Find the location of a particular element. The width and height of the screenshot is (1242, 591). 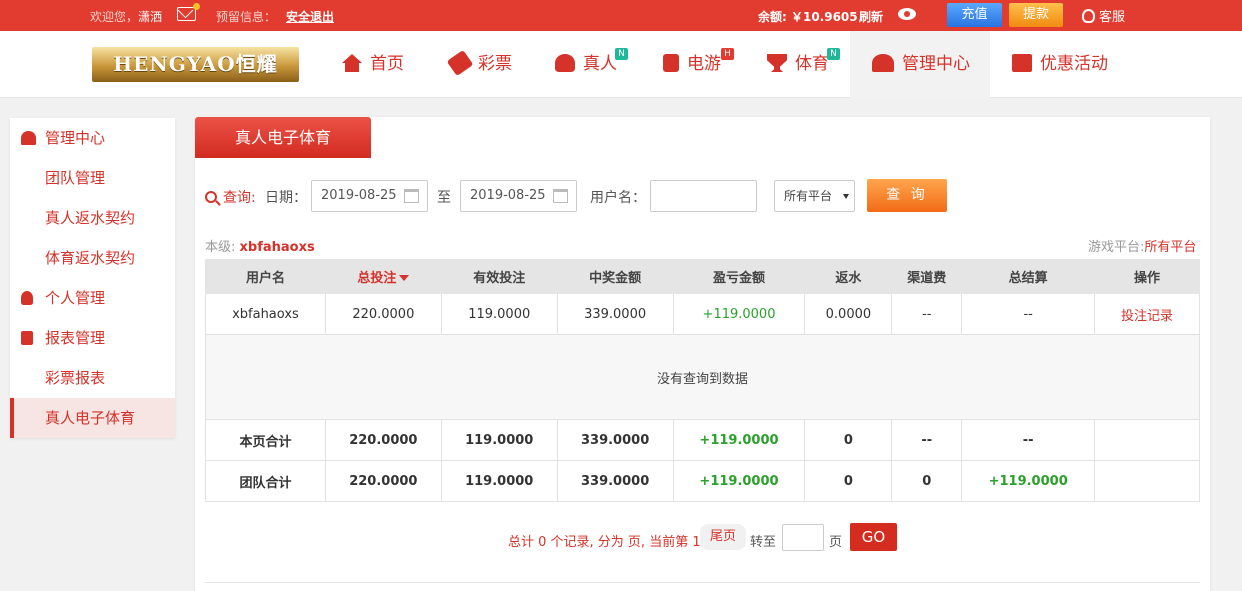

customer-service-link: 客服 is located at coordinates (1103, 15).